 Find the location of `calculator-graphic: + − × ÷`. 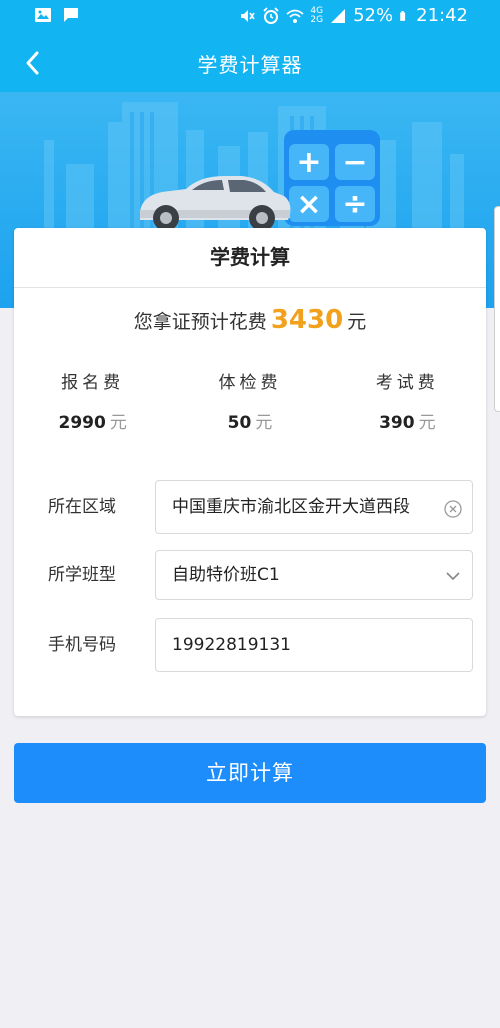

calculator-graphic: + − × ÷ is located at coordinates (332, 178).